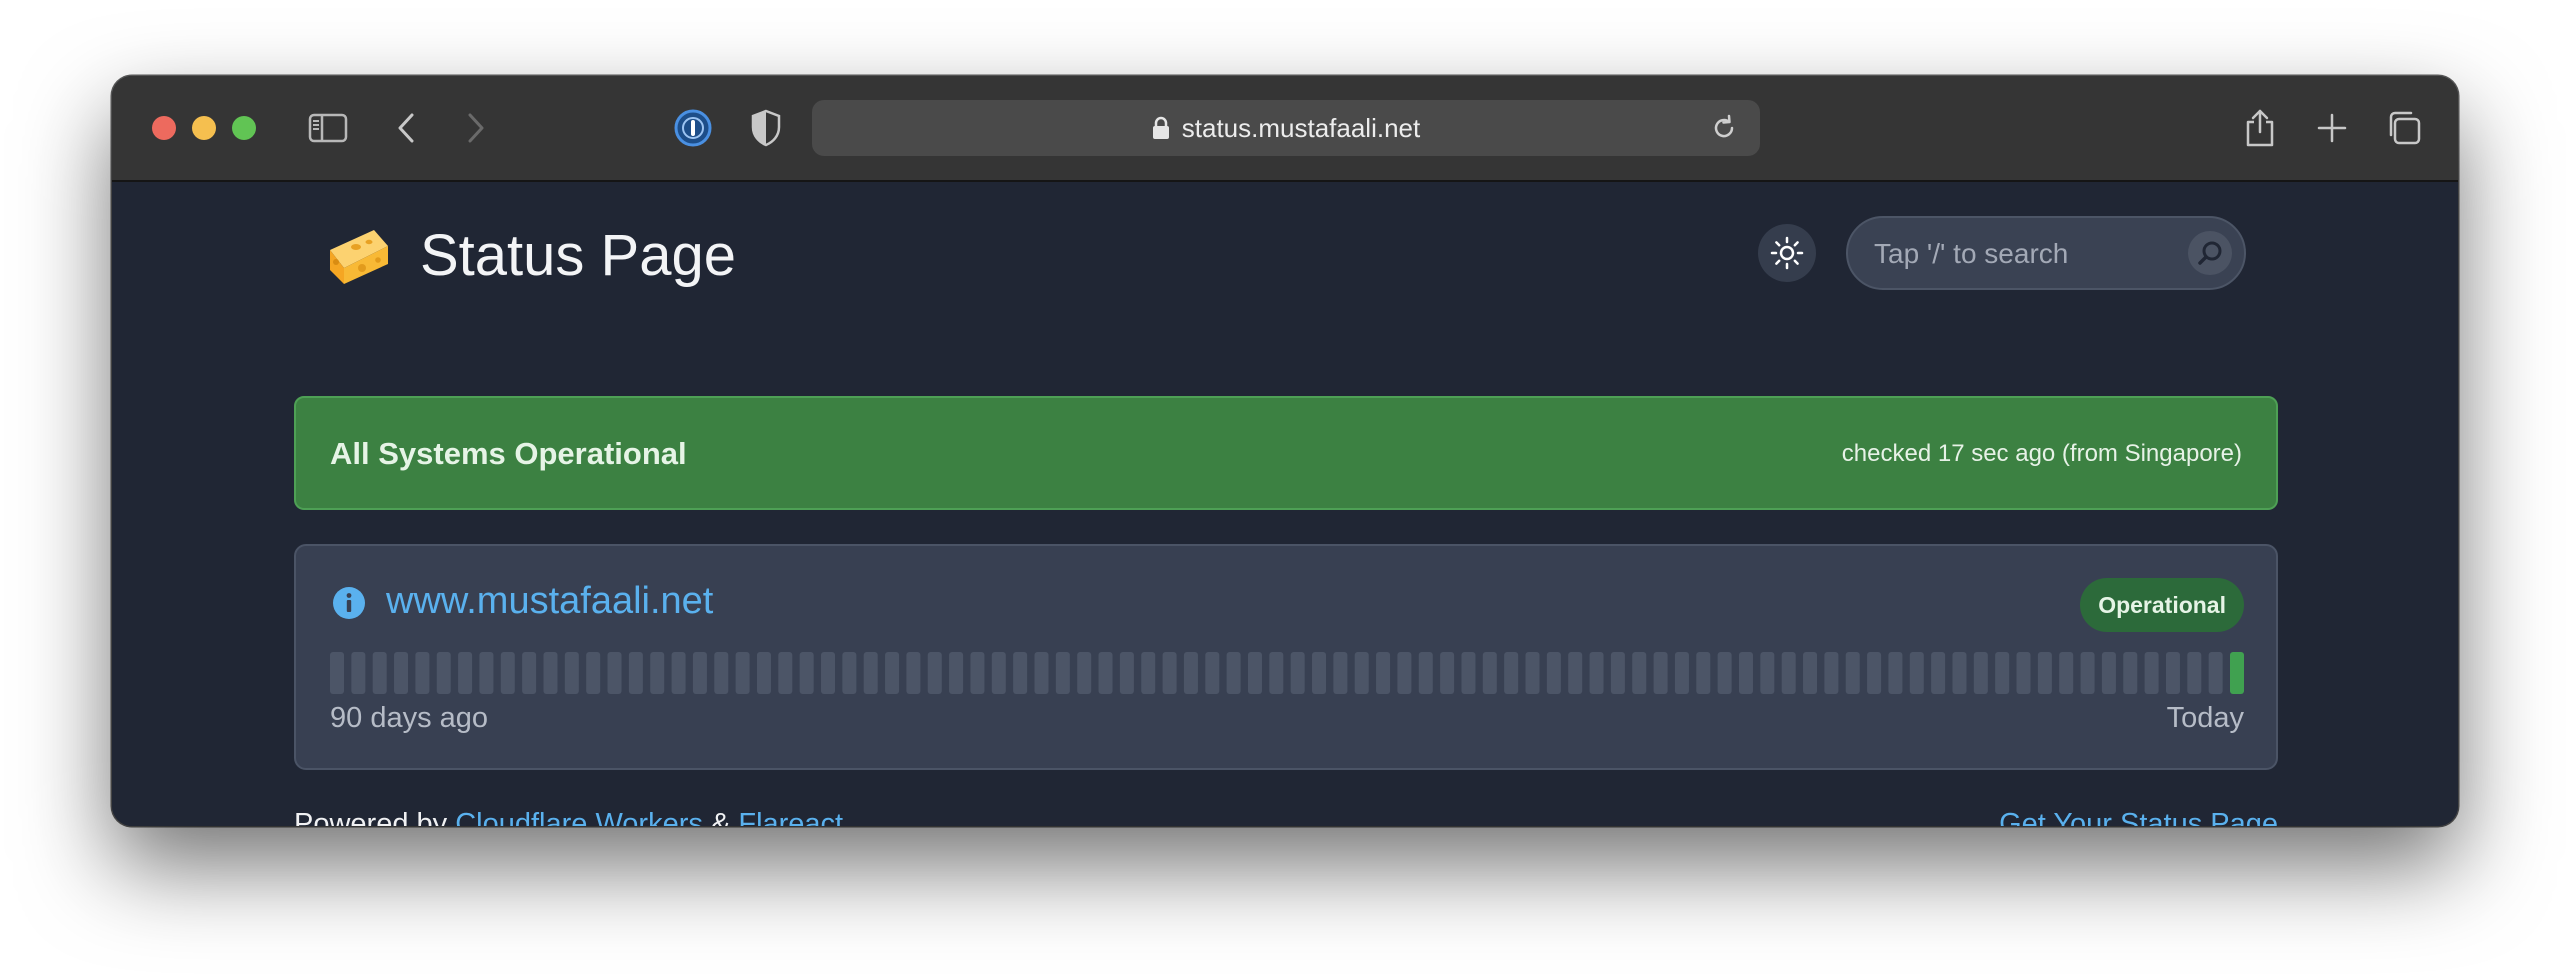 Image resolution: width=2572 pixels, height=976 pixels. I want to click on tab-overview-icon, so click(2404, 128).